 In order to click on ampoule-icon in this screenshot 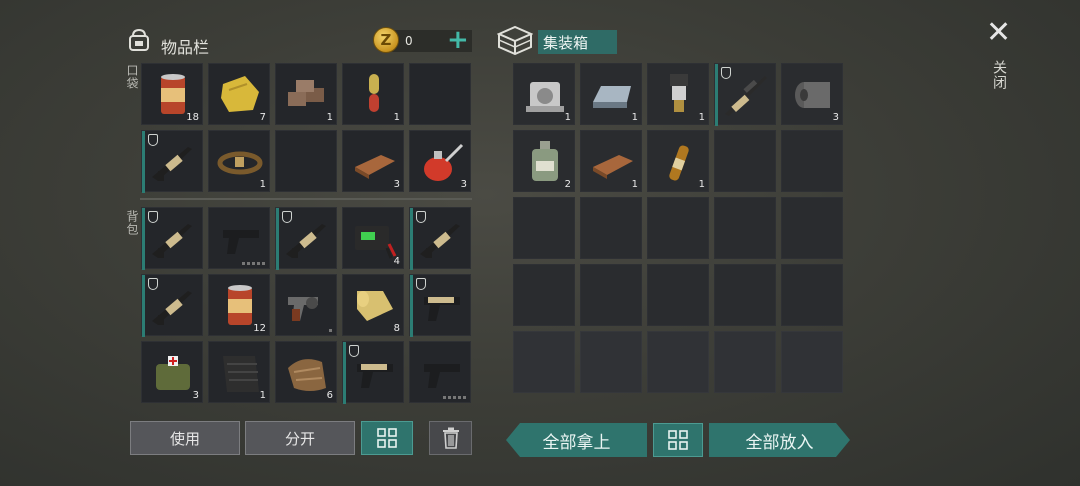, I will do `click(679, 163)`.